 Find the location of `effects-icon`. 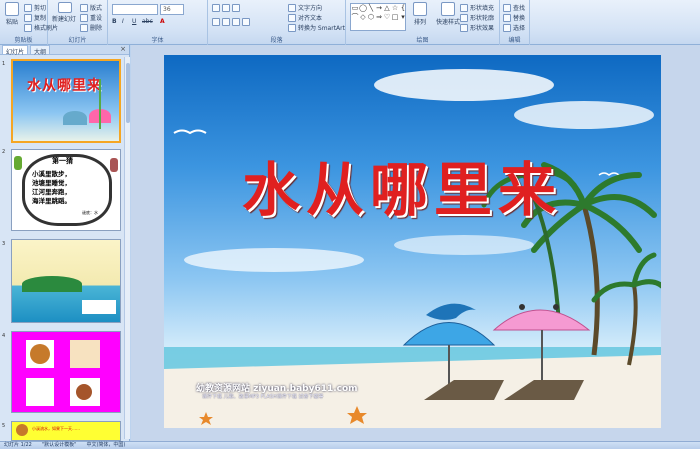

effects-icon is located at coordinates (464, 27).